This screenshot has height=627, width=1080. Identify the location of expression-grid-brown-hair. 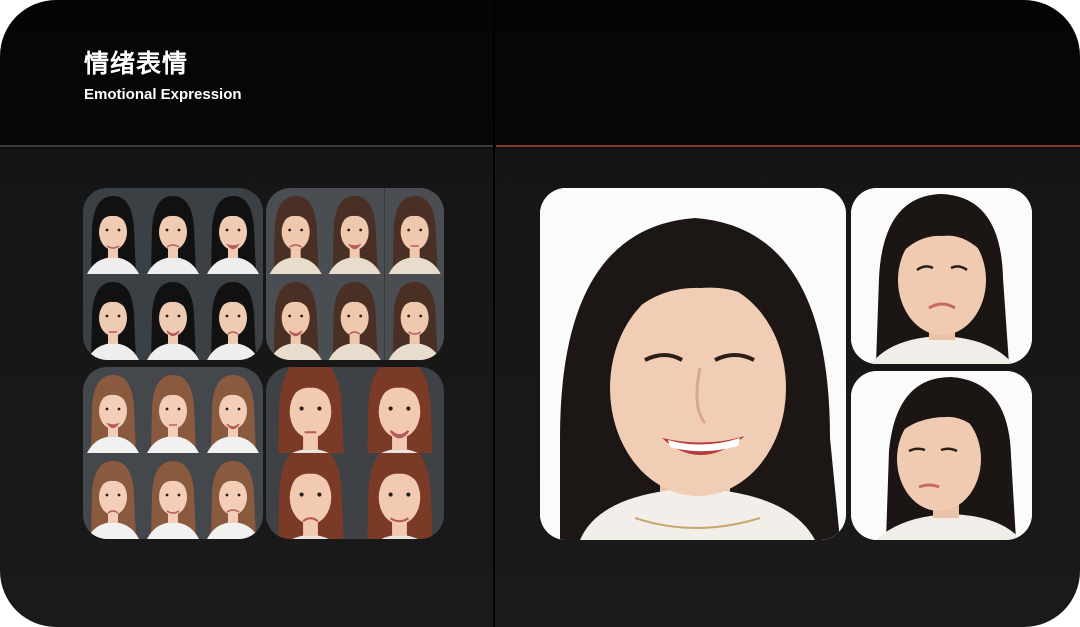
(355, 274).